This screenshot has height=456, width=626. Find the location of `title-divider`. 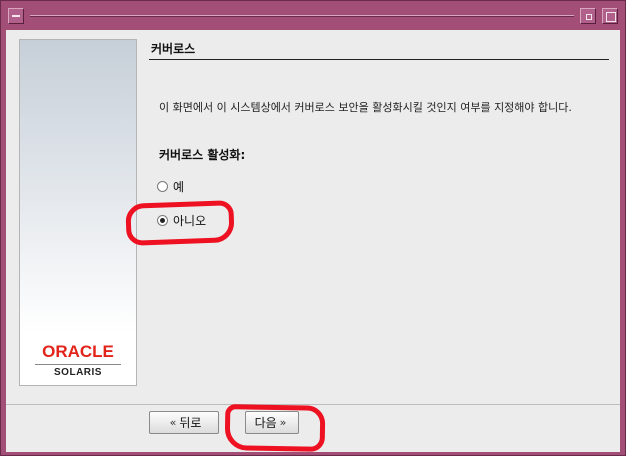

title-divider is located at coordinates (379, 59).